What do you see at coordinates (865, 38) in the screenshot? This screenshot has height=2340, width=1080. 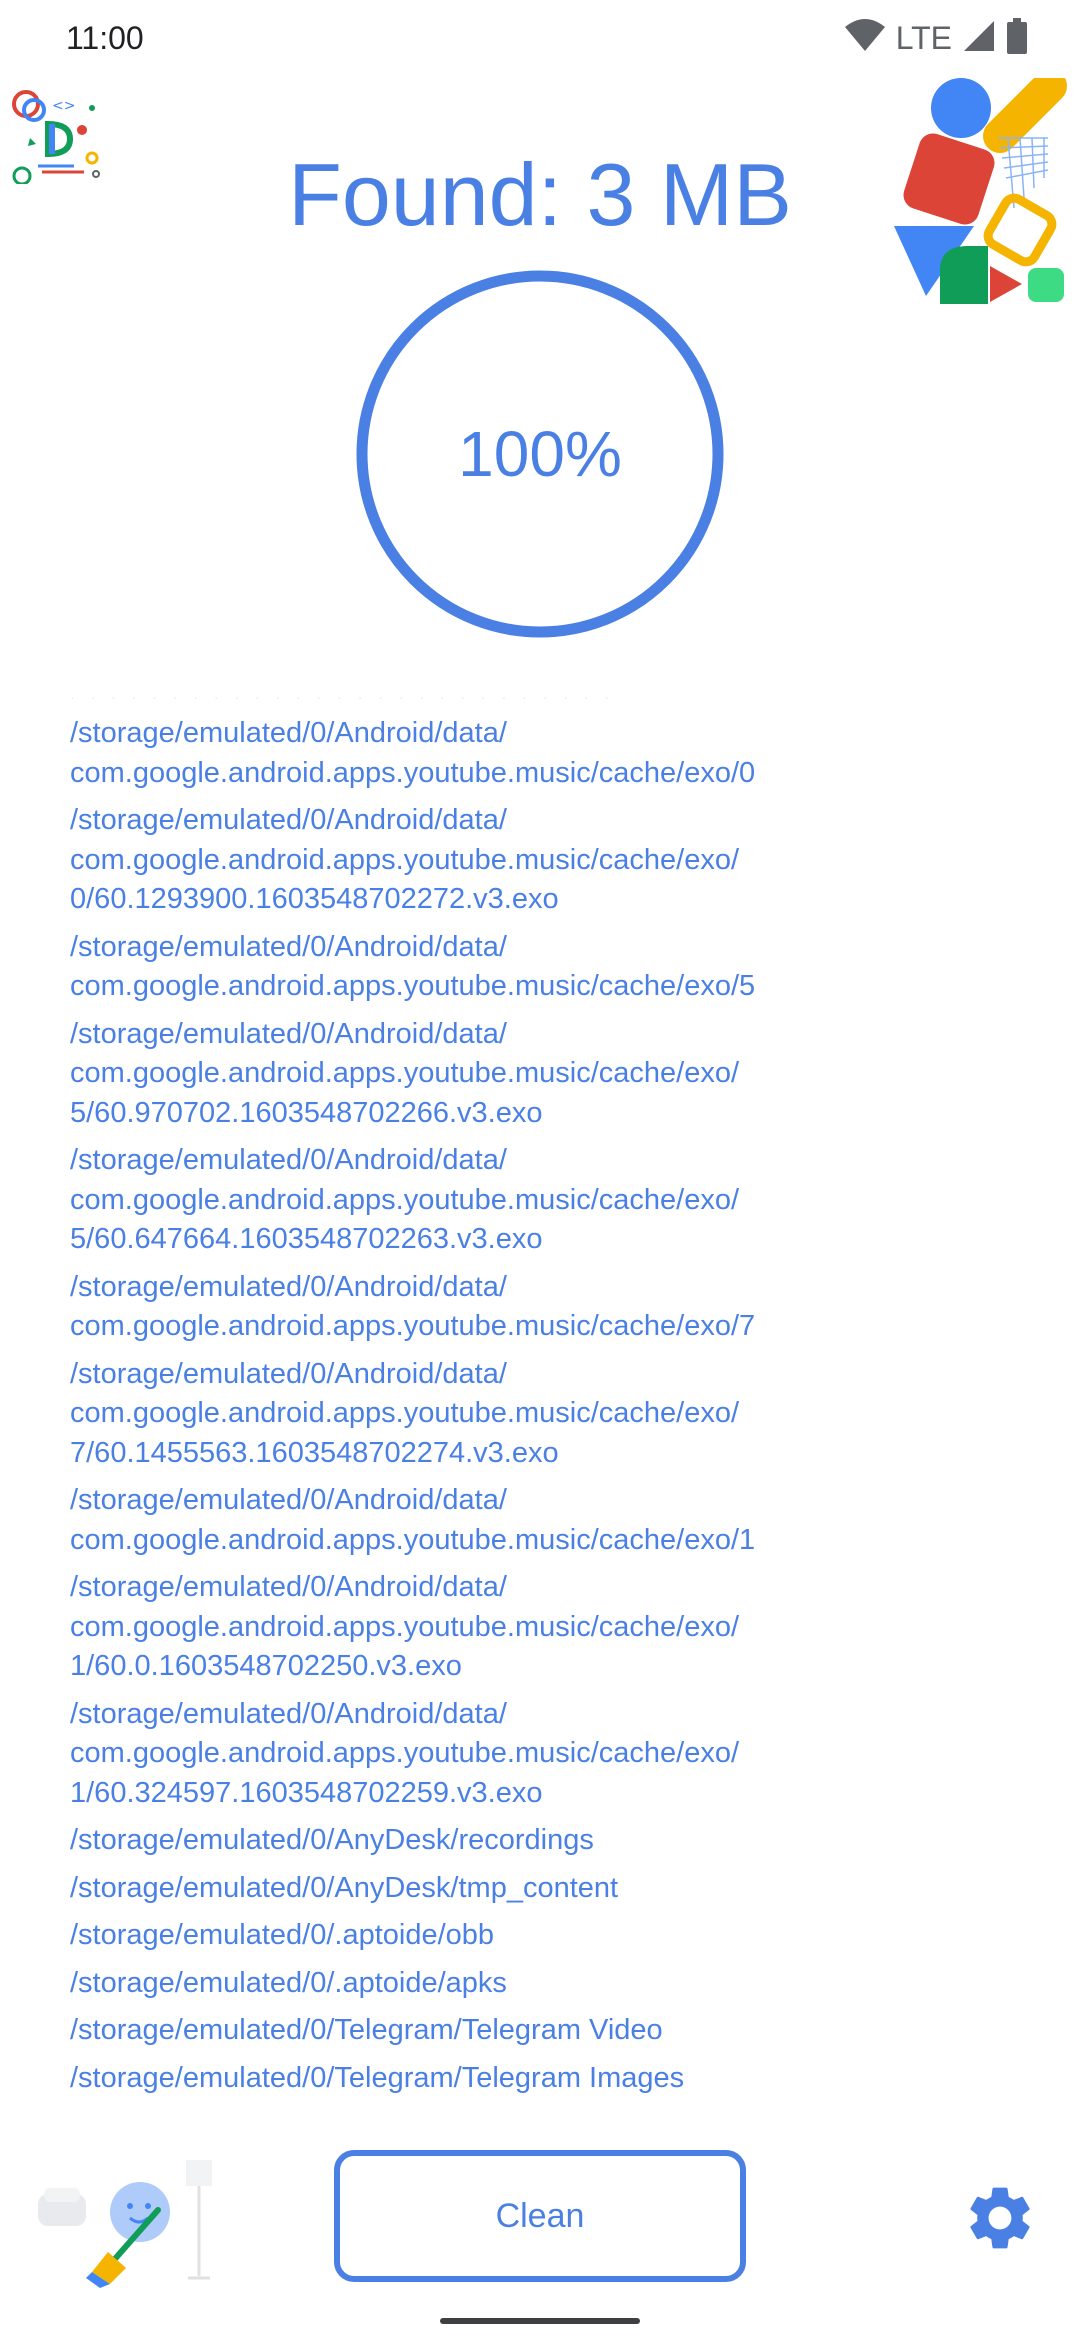 I see `wifi-icon` at bounding box center [865, 38].